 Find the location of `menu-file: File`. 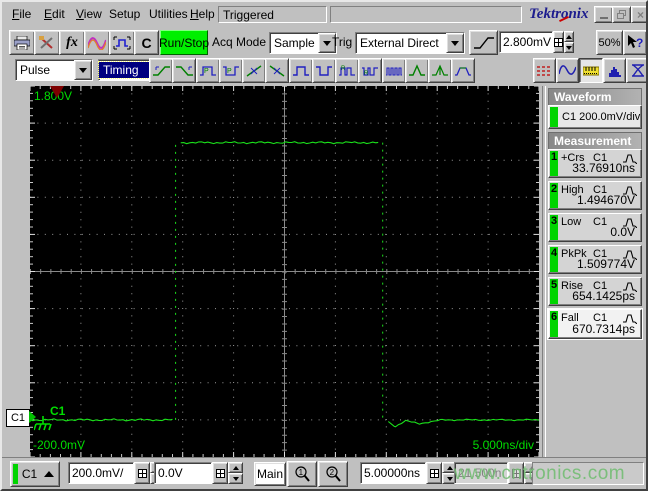

menu-file: File is located at coordinates (21, 14).